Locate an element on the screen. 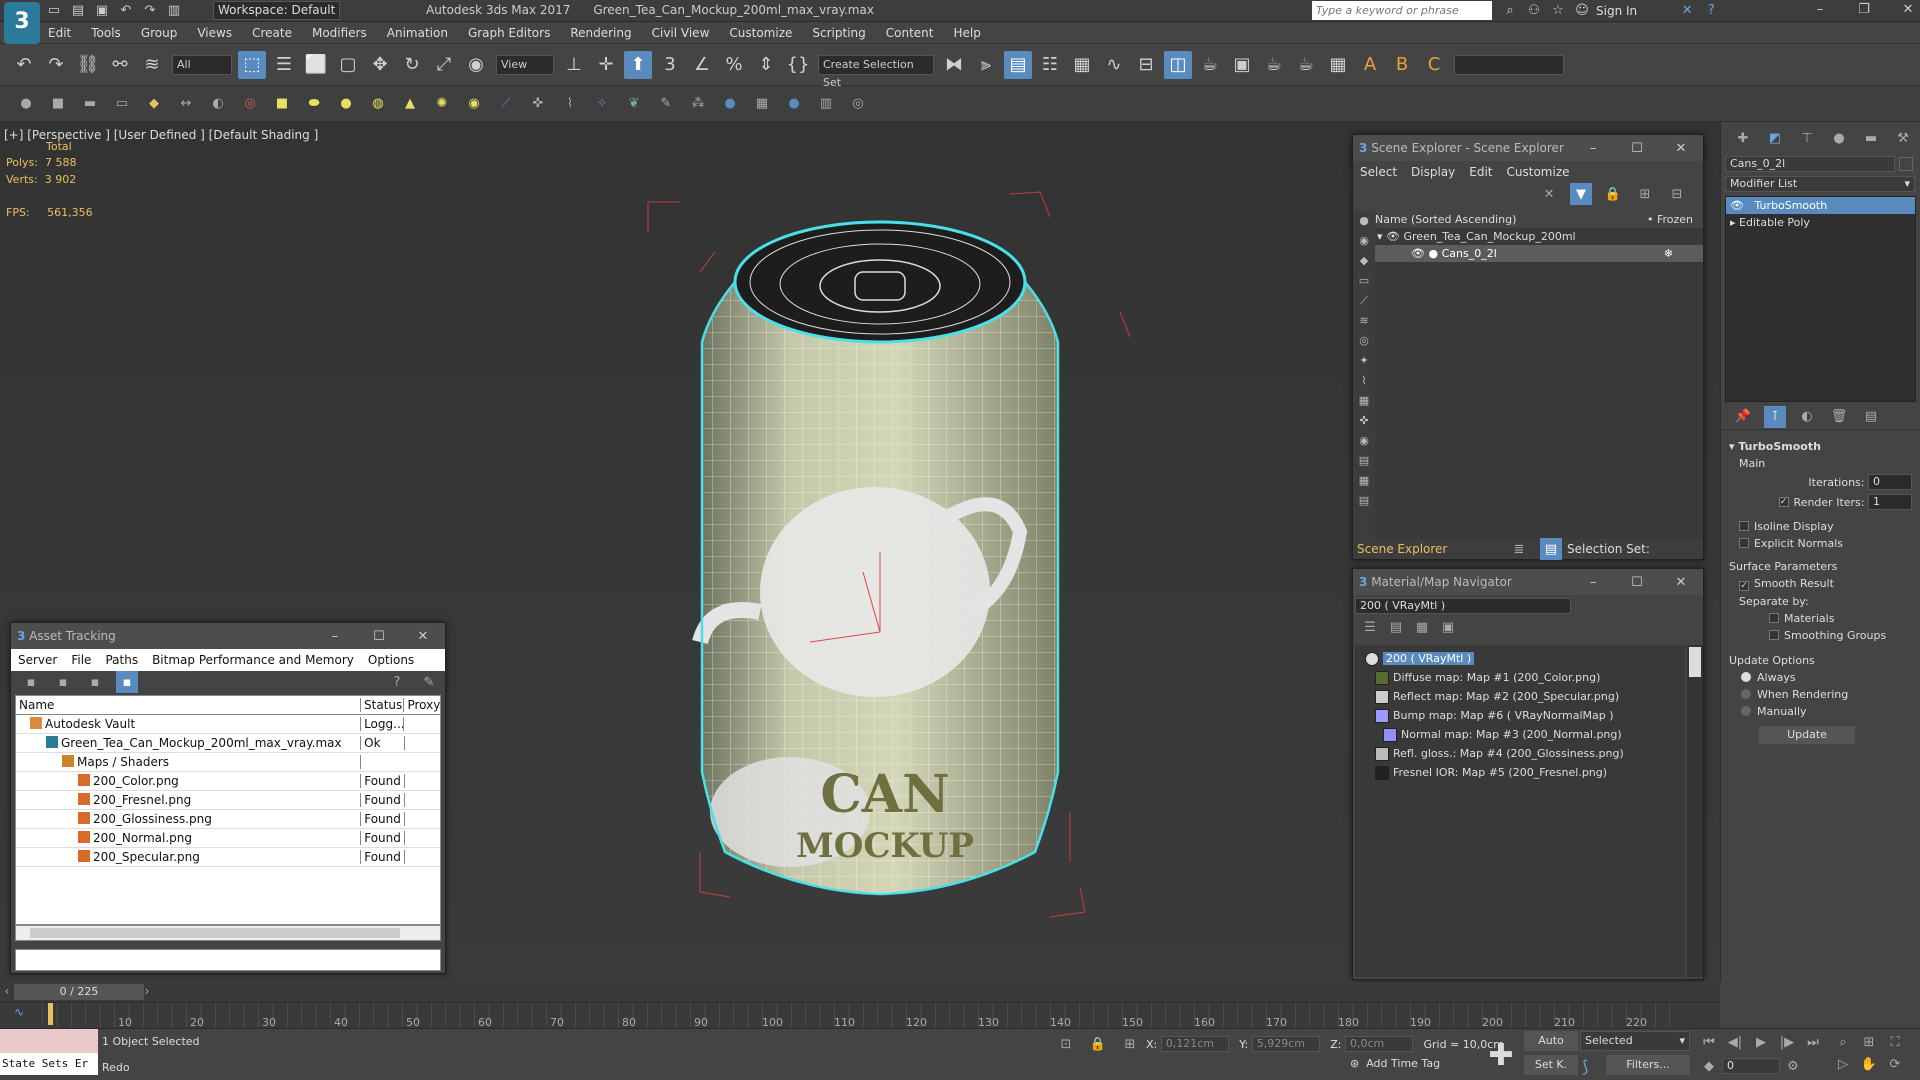 The height and width of the screenshot is (1080, 1920). minimize-icon: – is located at coordinates (335, 636).